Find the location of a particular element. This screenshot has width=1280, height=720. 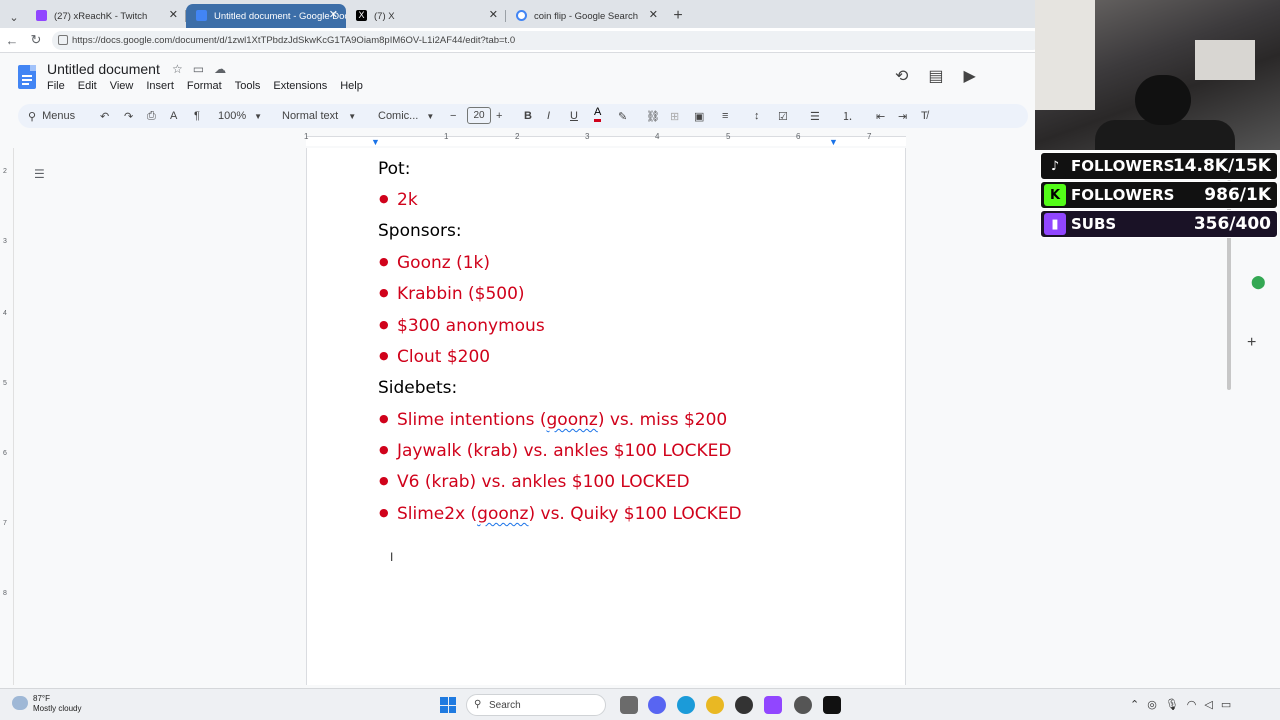

network-icon: ◎ is located at coordinates (1152, 704).